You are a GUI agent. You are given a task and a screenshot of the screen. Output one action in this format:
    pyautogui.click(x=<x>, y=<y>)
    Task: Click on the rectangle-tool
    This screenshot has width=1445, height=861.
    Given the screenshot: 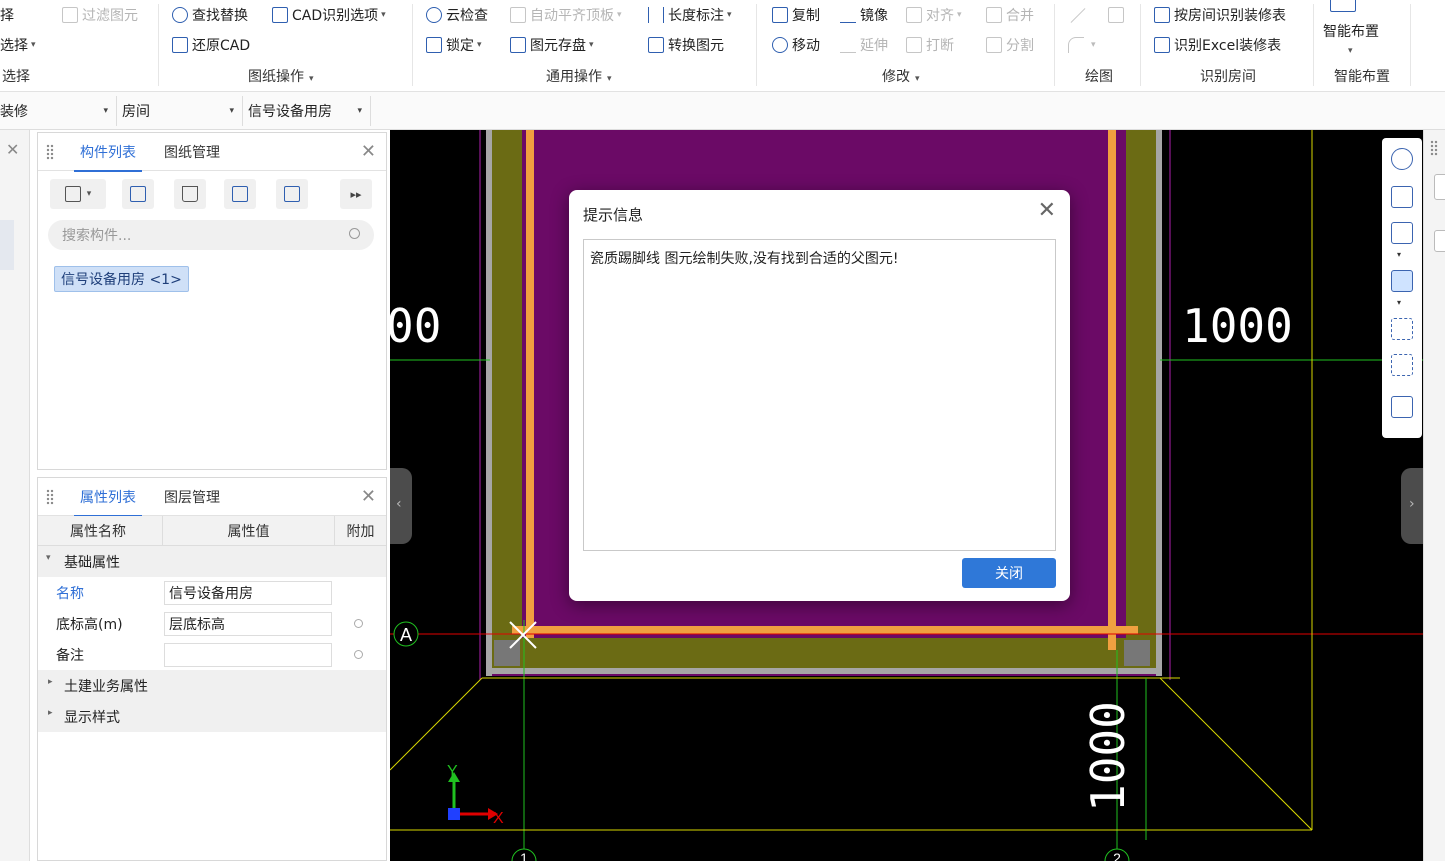 What is the action you would take?
    pyautogui.click(x=1118, y=15)
    